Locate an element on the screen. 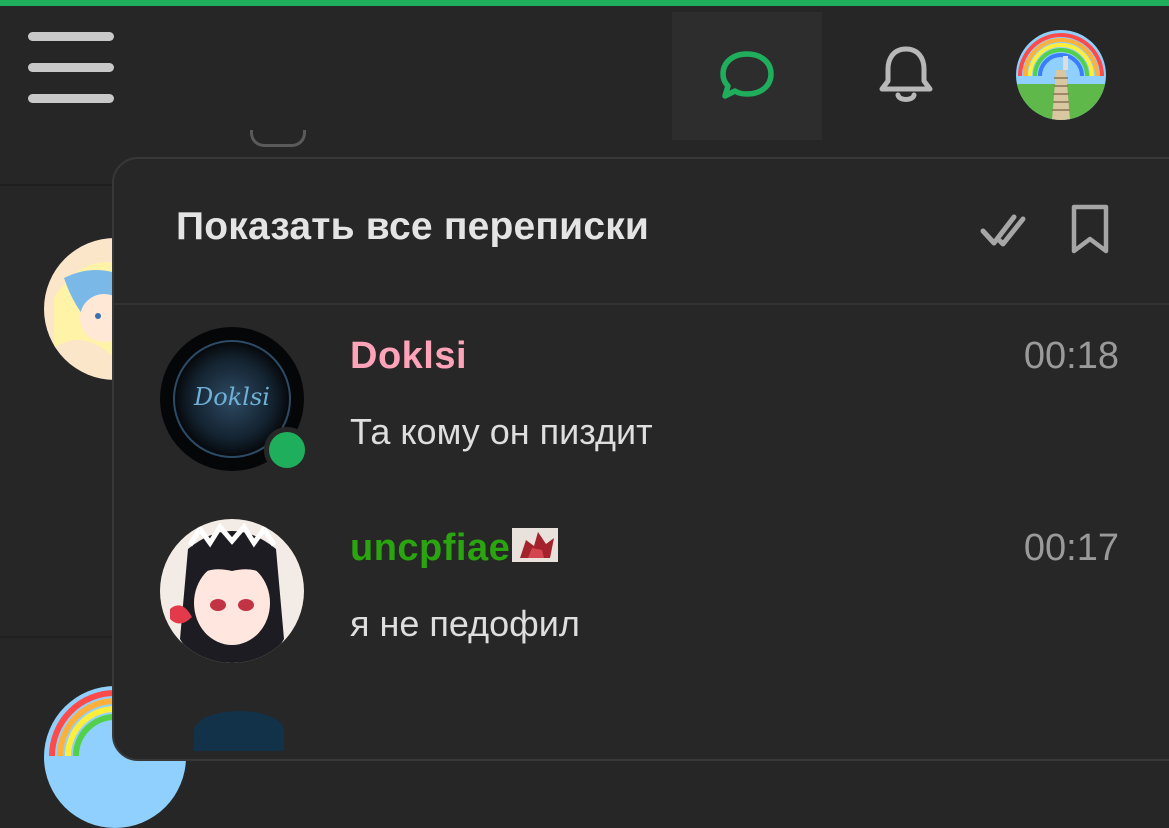  conversation-name-text: uncpfiae is located at coordinates (430, 548).